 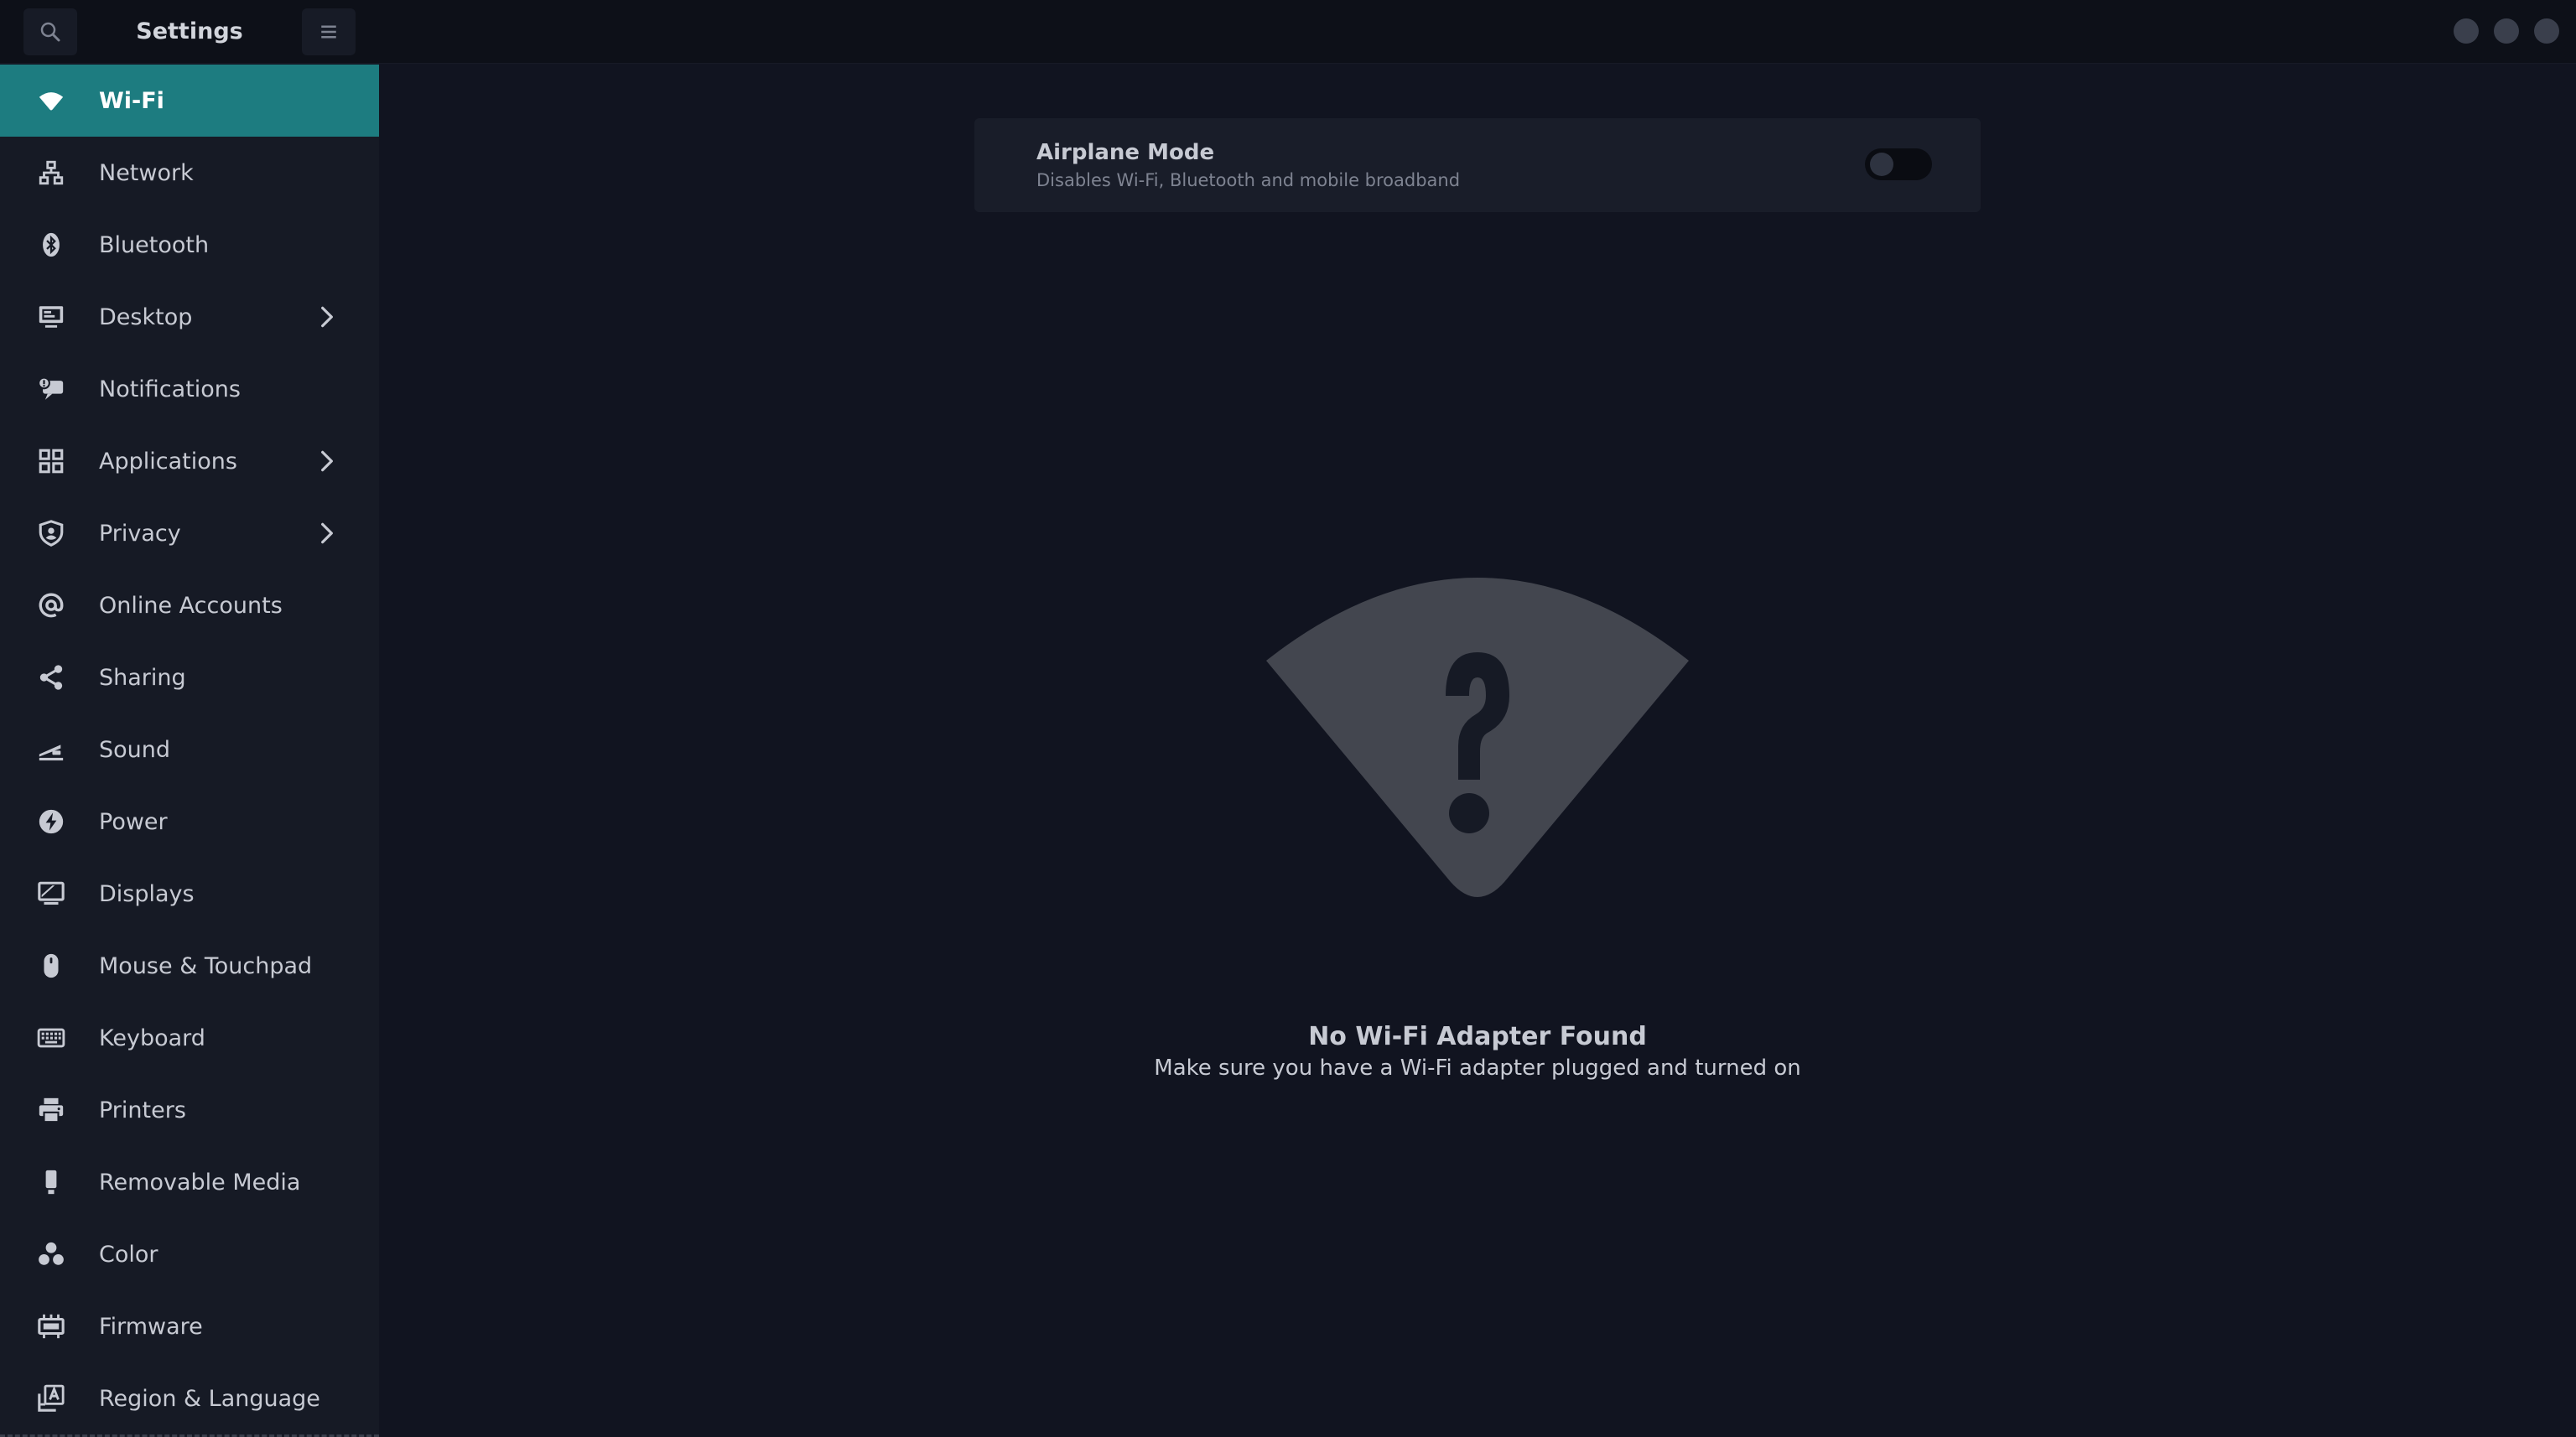 I want to click on sidebar-item-applications: Applications, so click(x=189, y=461).